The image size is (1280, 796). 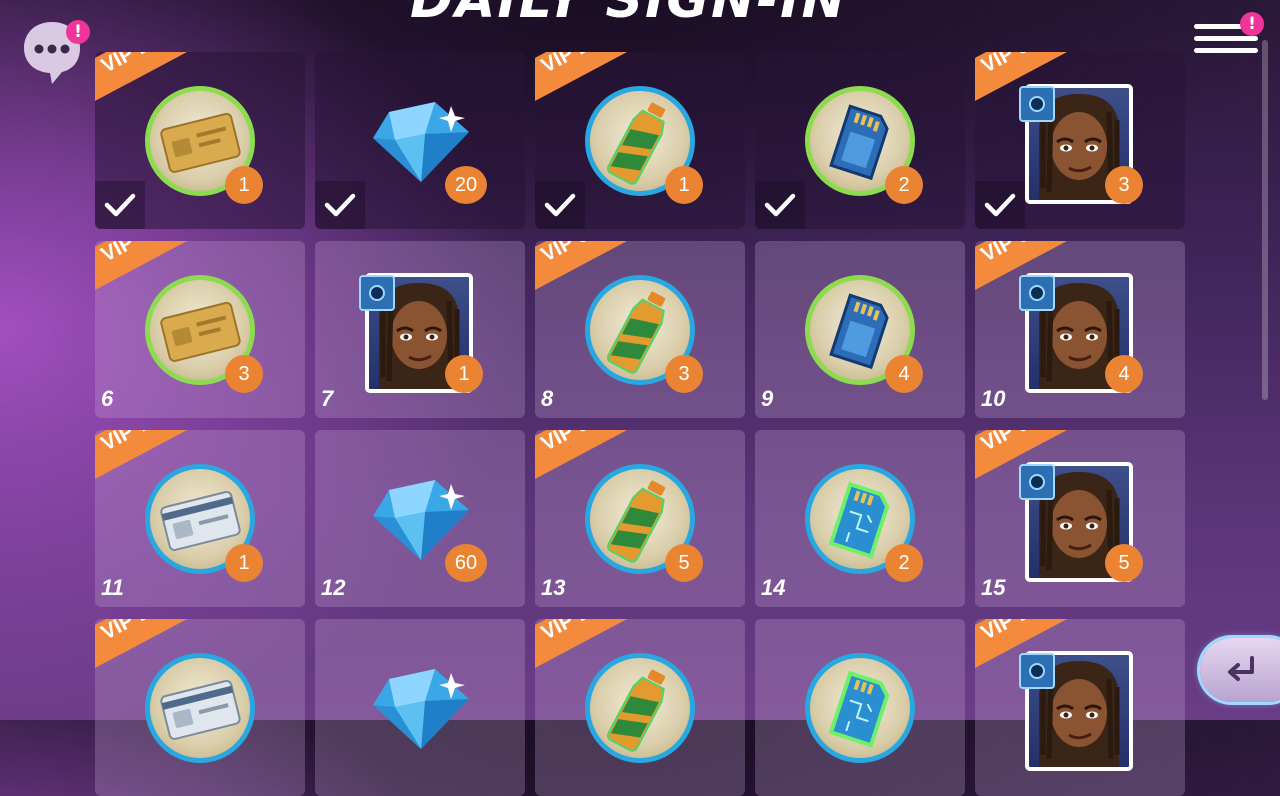 I want to click on menu-button: !, so click(x=1229, y=38).